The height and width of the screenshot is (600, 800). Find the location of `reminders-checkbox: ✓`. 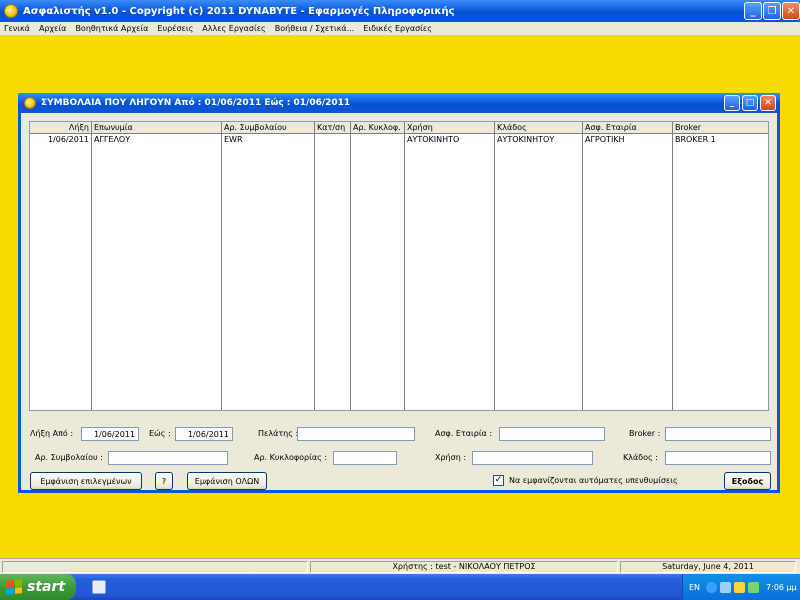

reminders-checkbox: ✓ is located at coordinates (498, 480).